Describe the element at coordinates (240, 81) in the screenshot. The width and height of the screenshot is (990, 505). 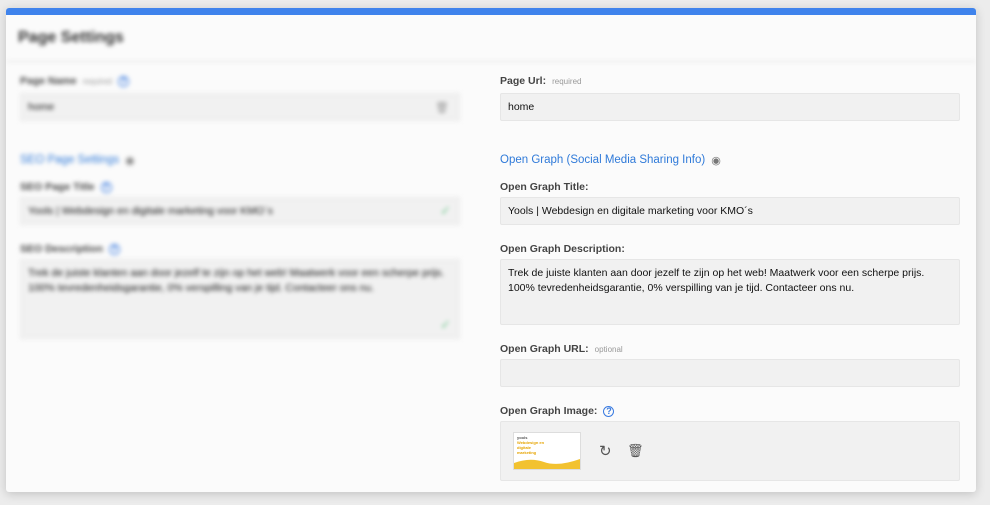
I see `page-name-label: Page Name required ?` at that location.